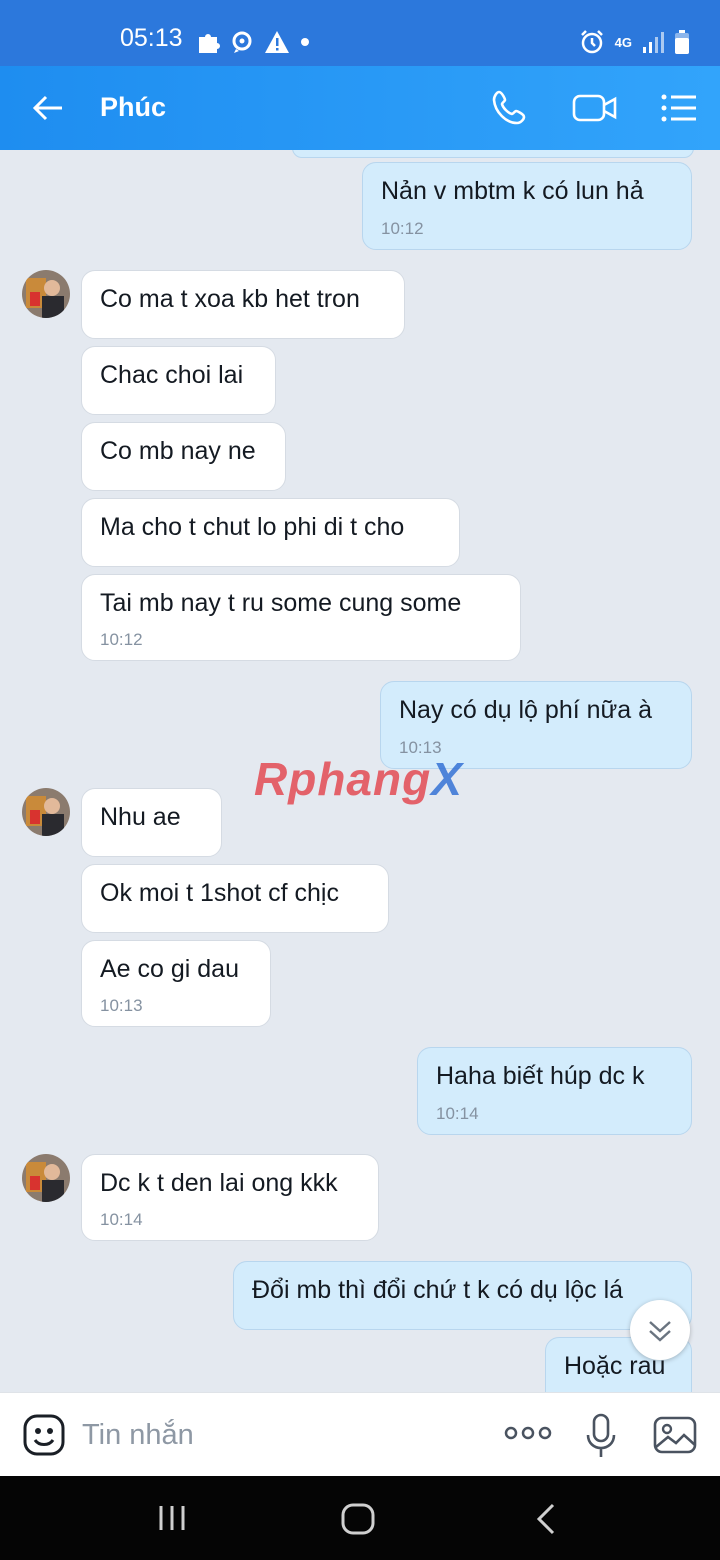  I want to click on status-time: 05:13, so click(151, 38).